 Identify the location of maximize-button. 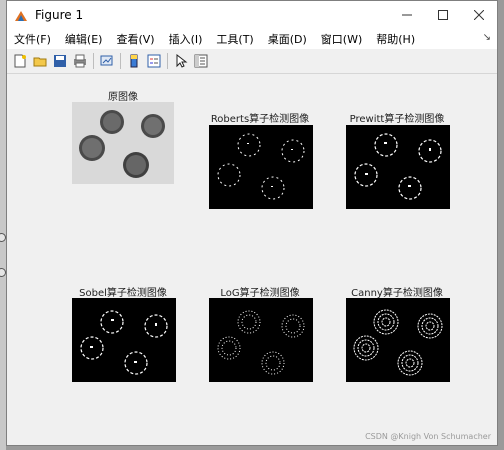
(443, 15).